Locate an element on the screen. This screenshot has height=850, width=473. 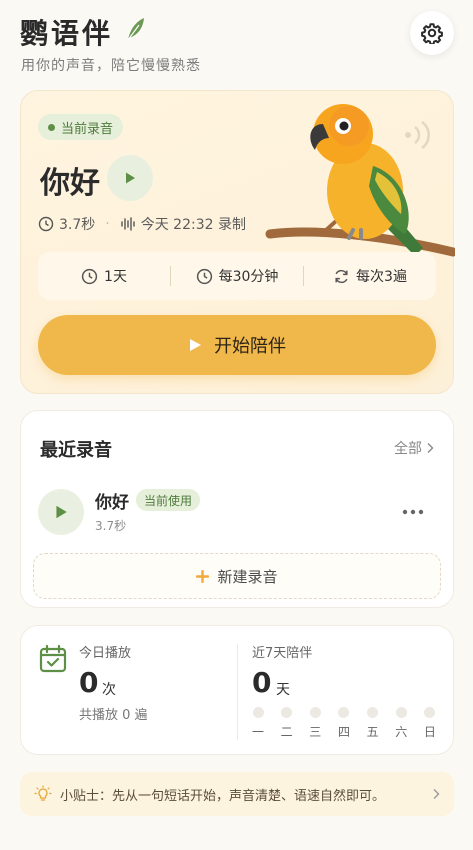
divider is located at coordinates (237, 692).